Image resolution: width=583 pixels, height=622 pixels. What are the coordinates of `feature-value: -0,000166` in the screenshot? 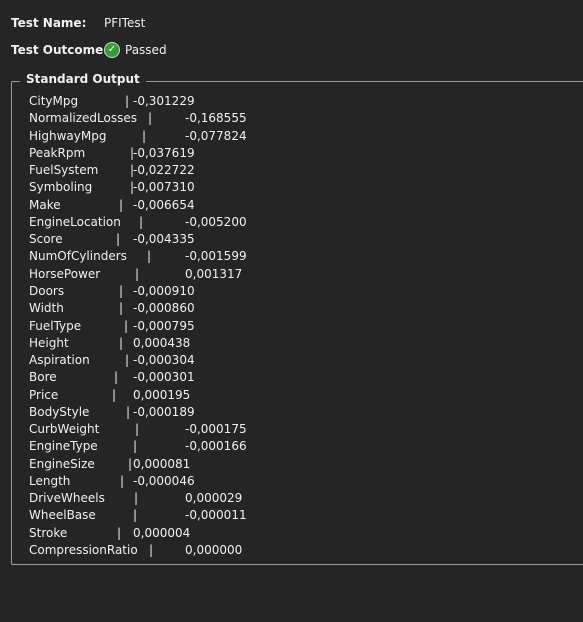 It's located at (216, 446).